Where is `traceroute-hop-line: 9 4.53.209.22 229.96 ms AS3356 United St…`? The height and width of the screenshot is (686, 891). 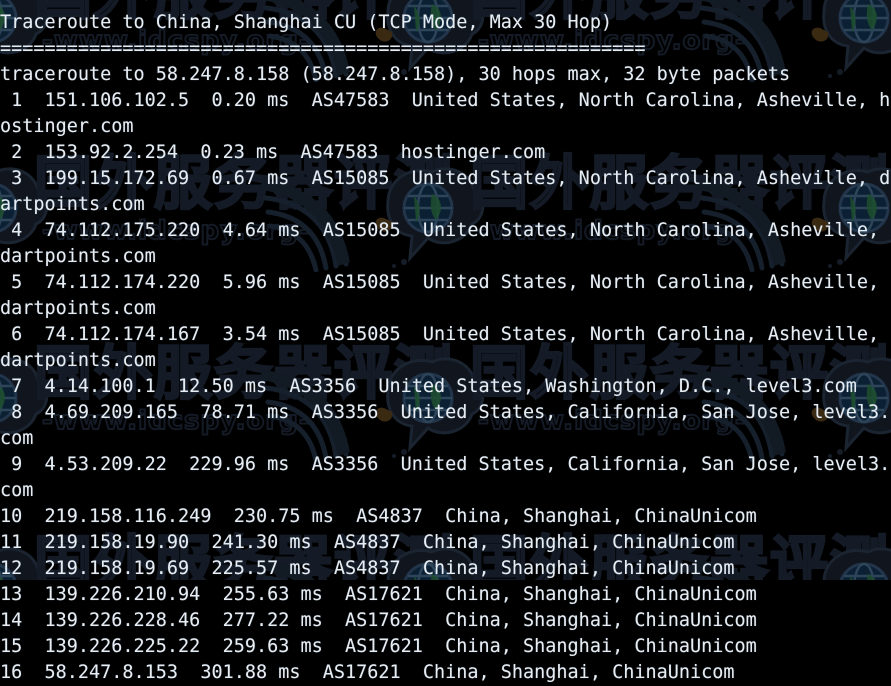
traceroute-hop-line: 9 4.53.209.22 229.96 ms AS3356 United St… is located at coordinates (445, 464).